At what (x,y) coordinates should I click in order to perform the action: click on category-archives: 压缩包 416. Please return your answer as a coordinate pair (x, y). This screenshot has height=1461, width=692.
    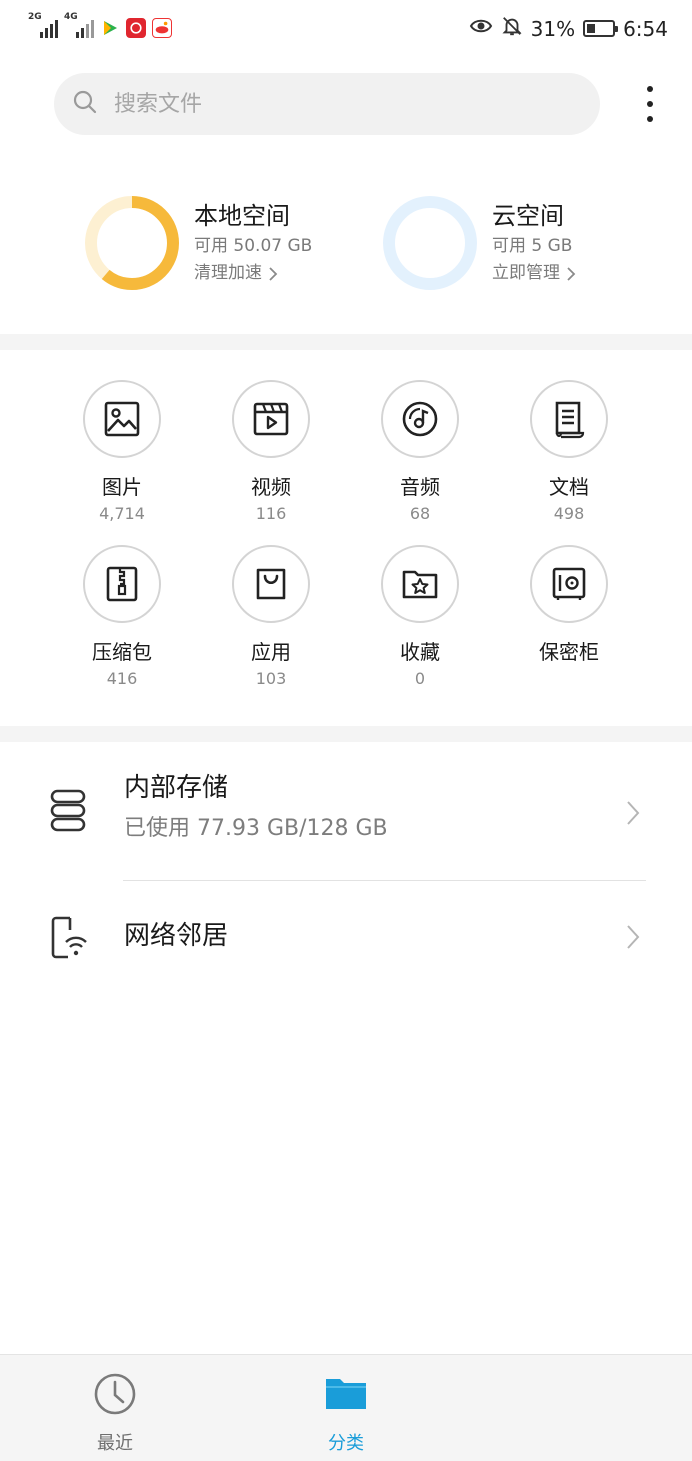
    Looking at the image, I should click on (122, 618).